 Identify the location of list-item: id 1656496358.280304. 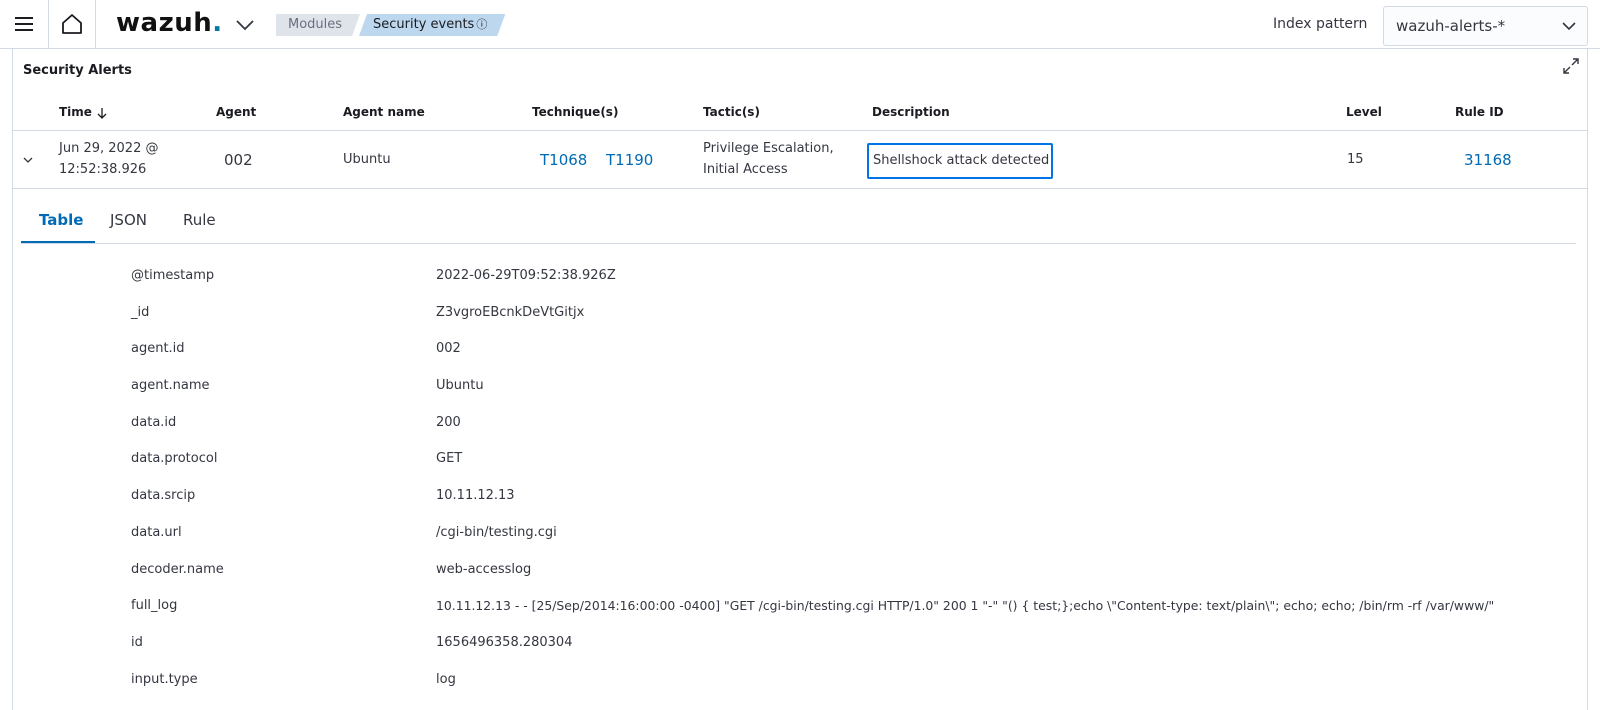
(800, 644).